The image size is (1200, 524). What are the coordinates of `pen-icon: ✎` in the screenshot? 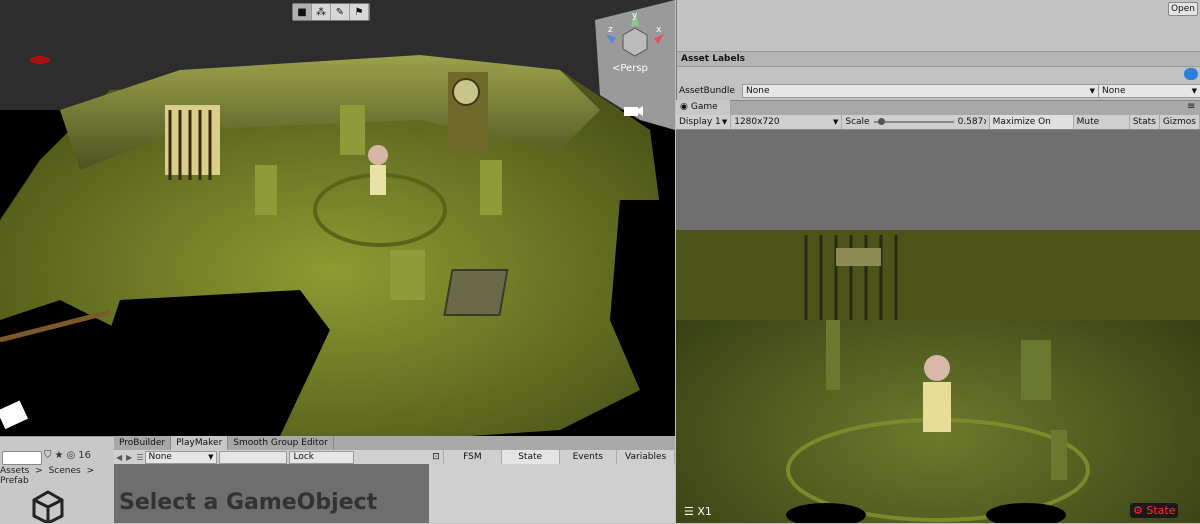 It's located at (340, 12).